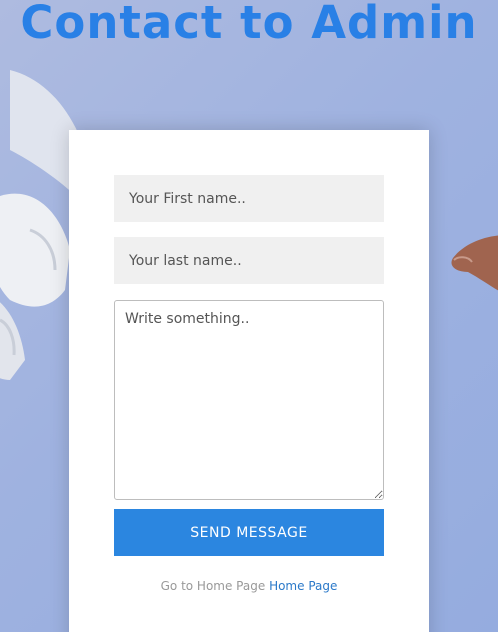  I want to click on first-name-input, so click(249, 198).